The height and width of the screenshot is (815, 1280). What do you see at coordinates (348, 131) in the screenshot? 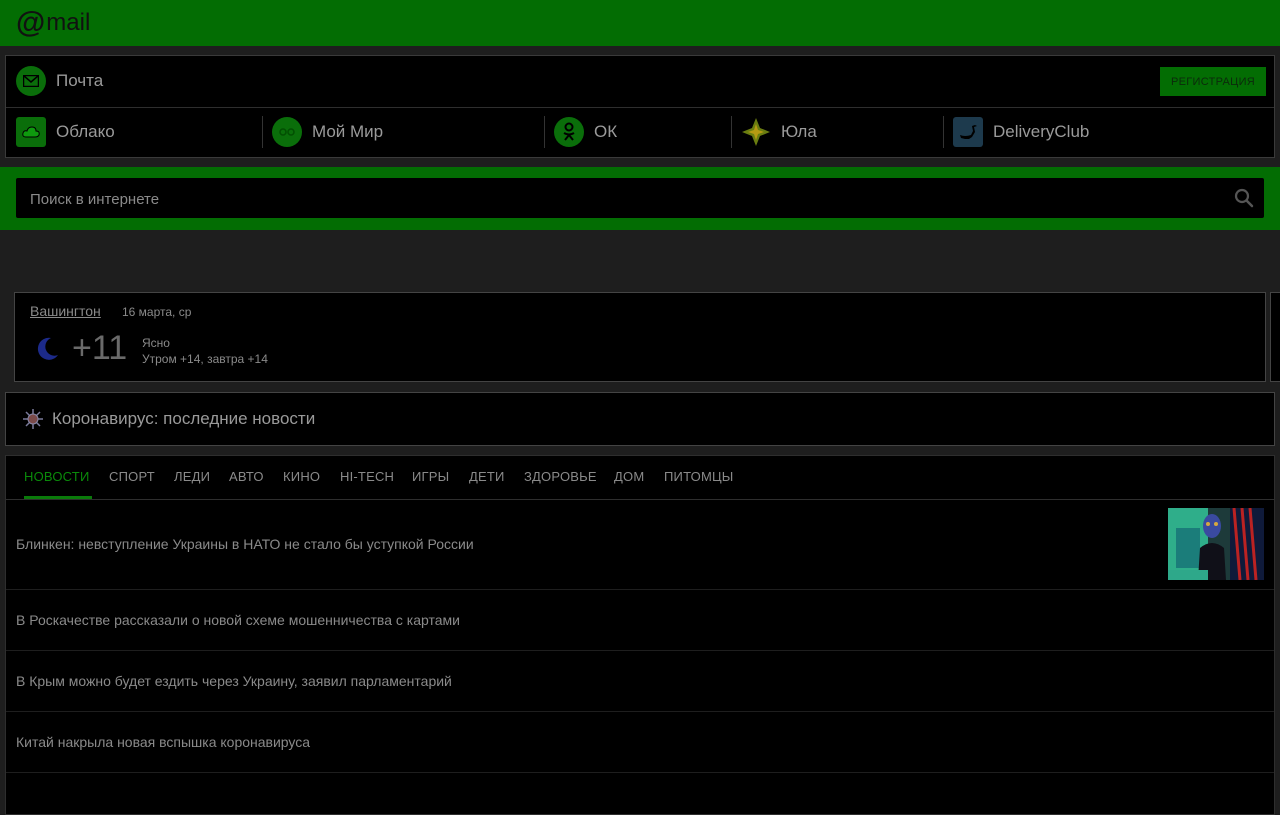
I see `service-label: Мой Мир` at bounding box center [348, 131].